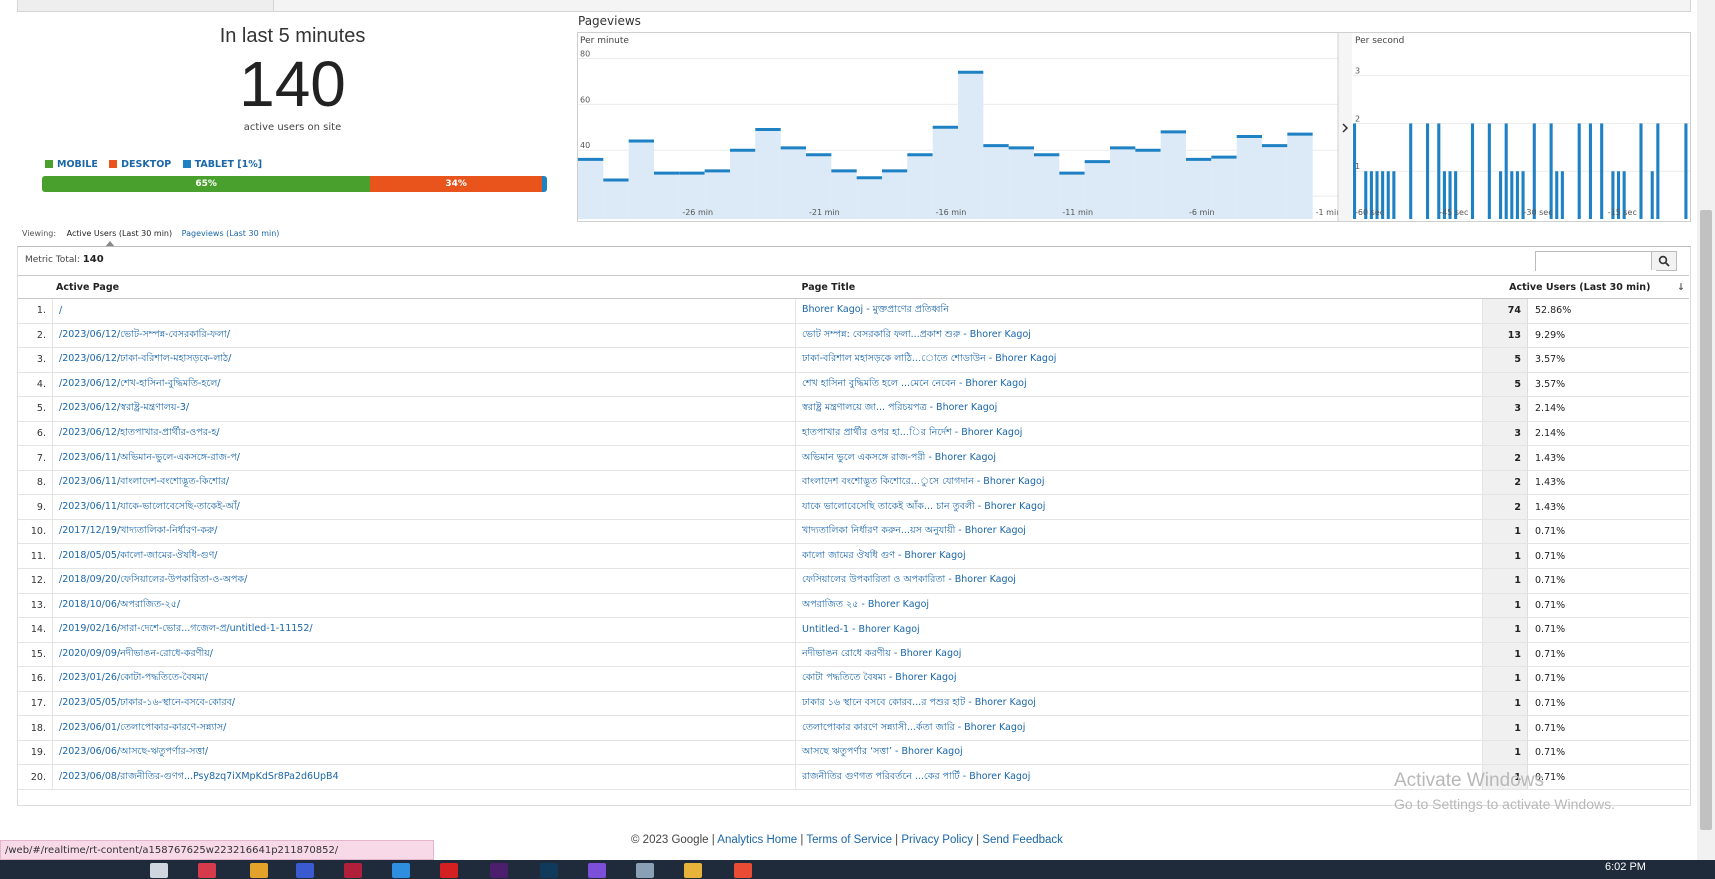 This screenshot has height=879, width=1715. Describe the element at coordinates (424, 753) in the screenshot. I see `active-page-link: /2023/06/06/আসছে-ঋতুপর্ণার-সত্তা/` at that location.